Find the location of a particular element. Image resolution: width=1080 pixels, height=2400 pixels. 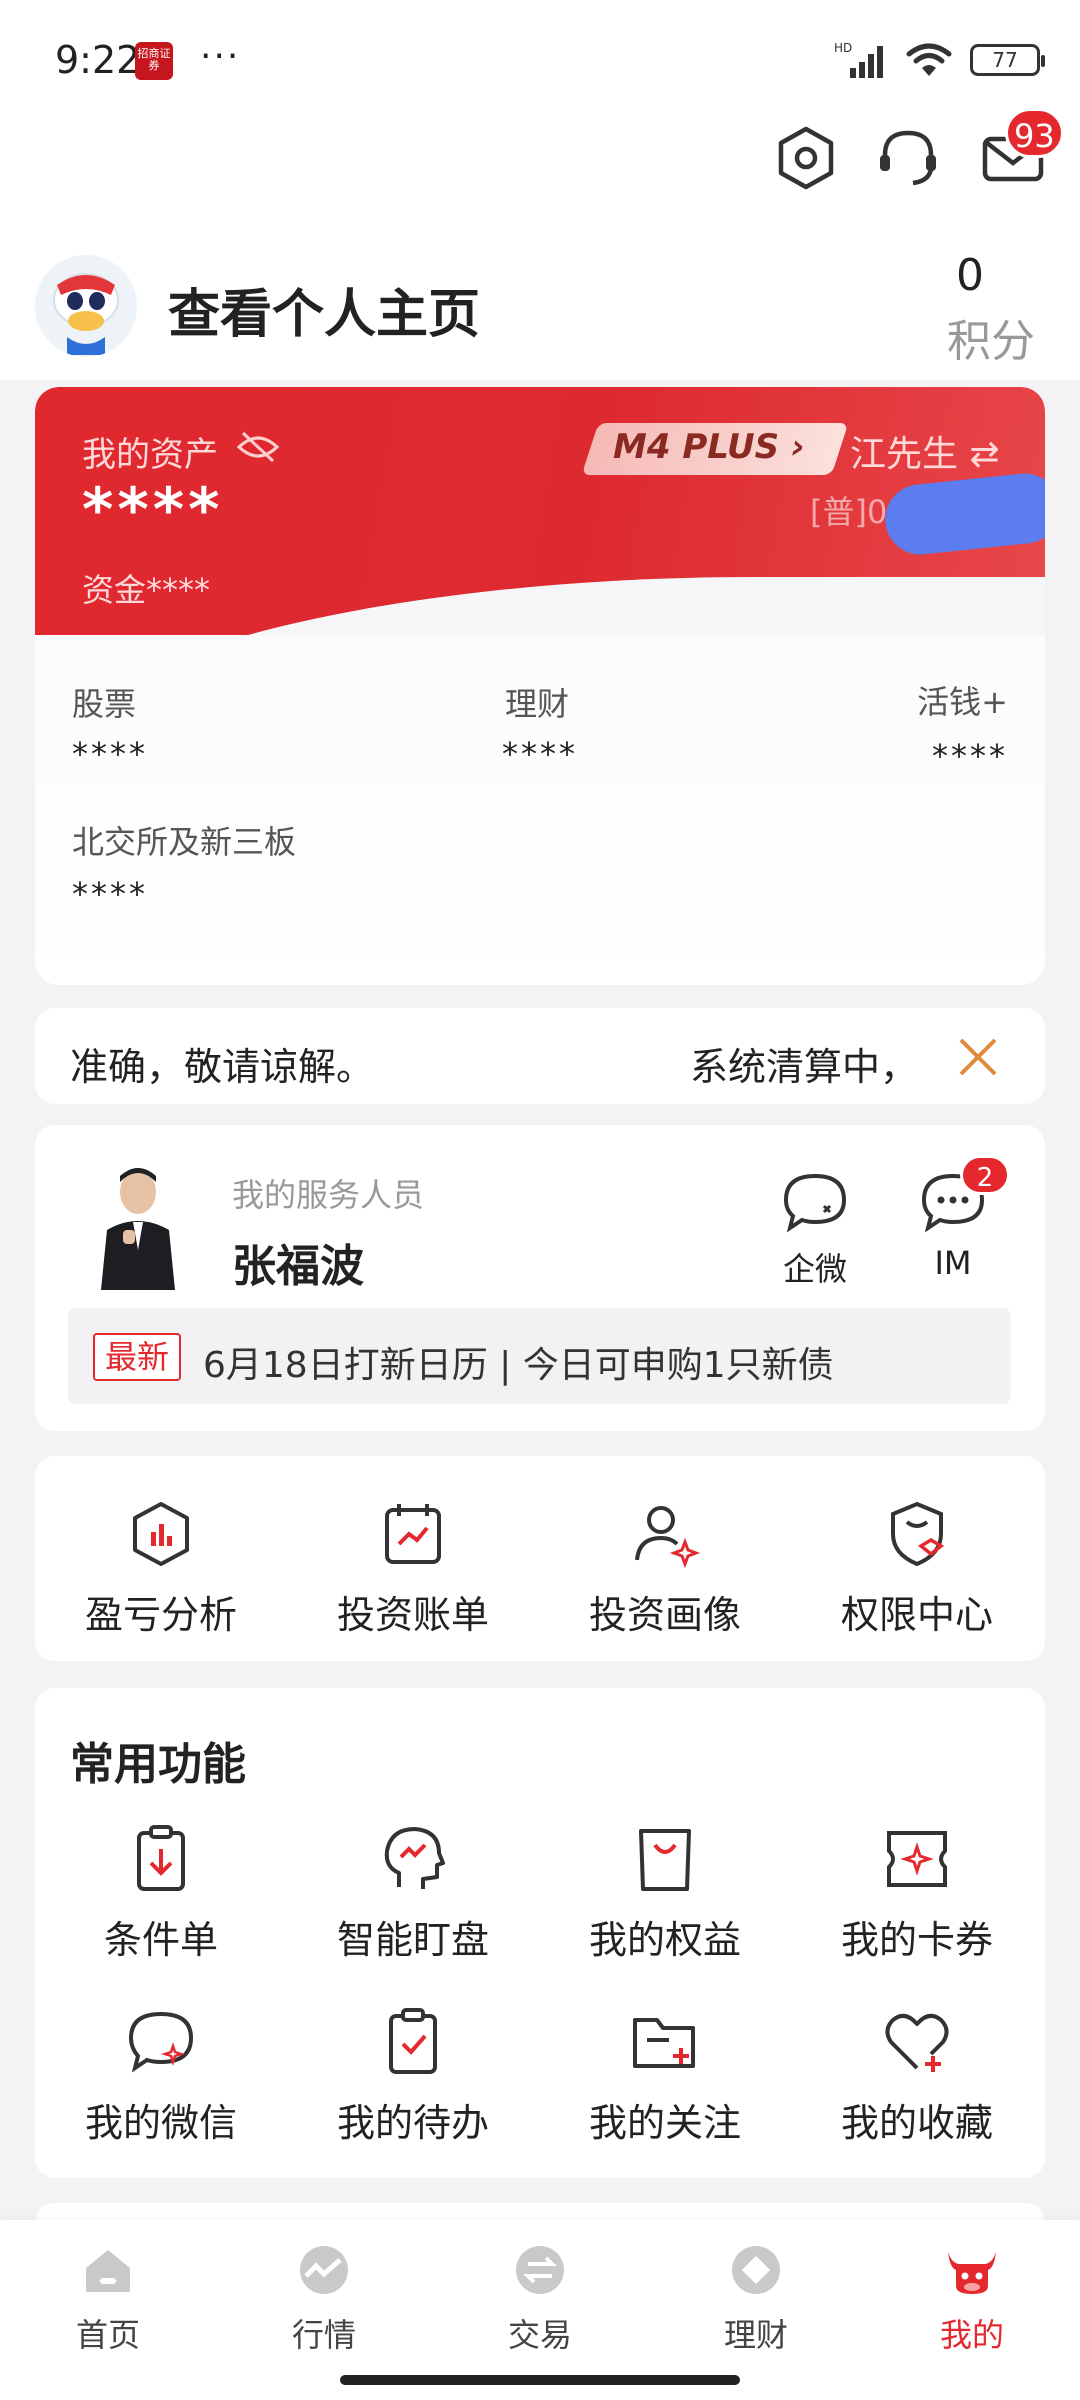

nav-wealth: 理财 is located at coordinates (756, 2299).